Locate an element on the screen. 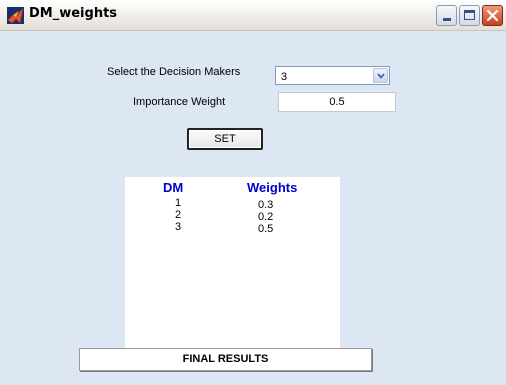 Image resolution: width=506 pixels, height=385 pixels. close-icon is located at coordinates (492, 15).